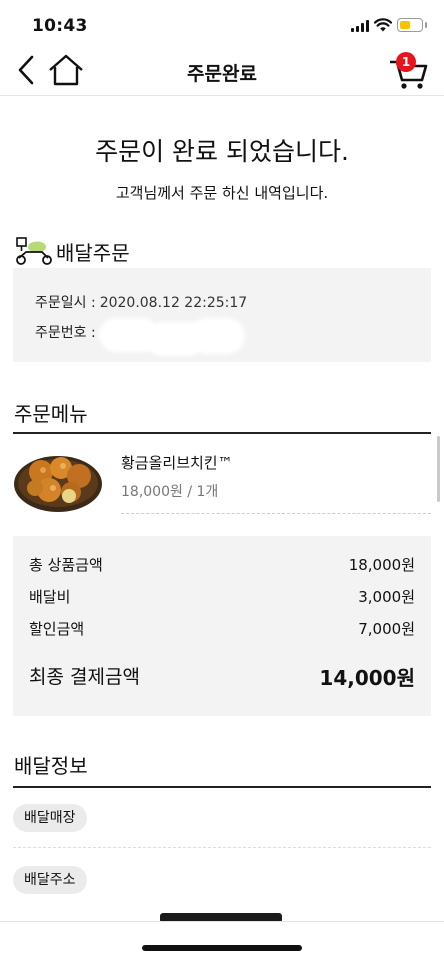 The image size is (444, 960). What do you see at coordinates (438, 469) in the screenshot?
I see `scrollbar` at bounding box center [438, 469].